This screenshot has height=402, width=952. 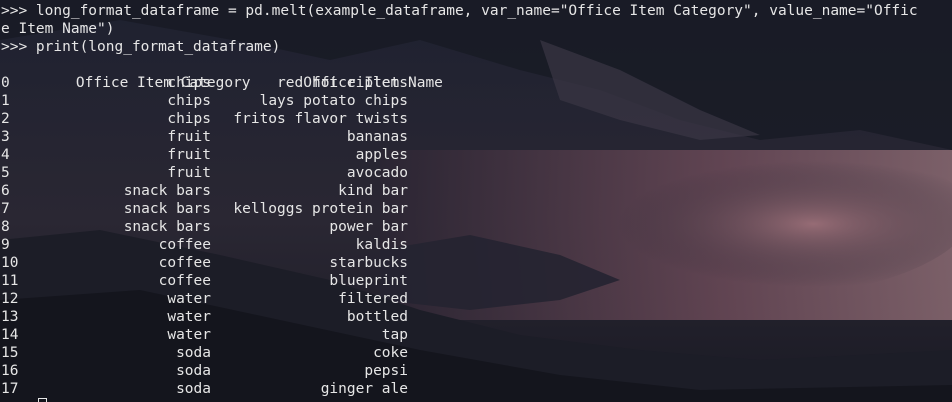 I want to click on table-row: 5 fruit avocado, so click(x=204, y=173).